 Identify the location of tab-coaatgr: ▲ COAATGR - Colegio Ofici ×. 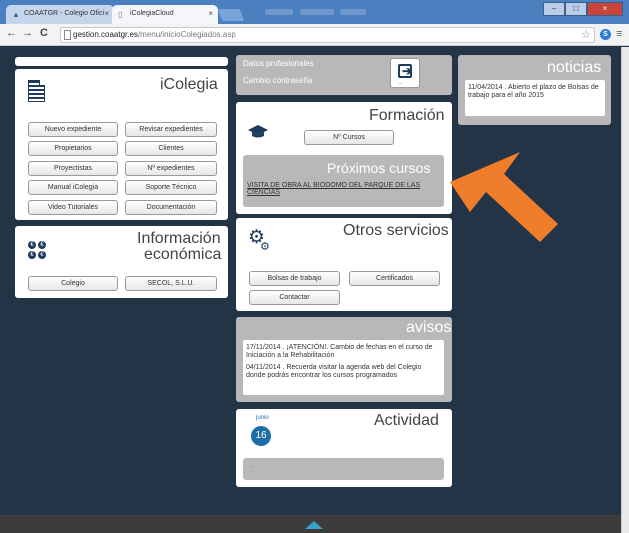
(60, 14).